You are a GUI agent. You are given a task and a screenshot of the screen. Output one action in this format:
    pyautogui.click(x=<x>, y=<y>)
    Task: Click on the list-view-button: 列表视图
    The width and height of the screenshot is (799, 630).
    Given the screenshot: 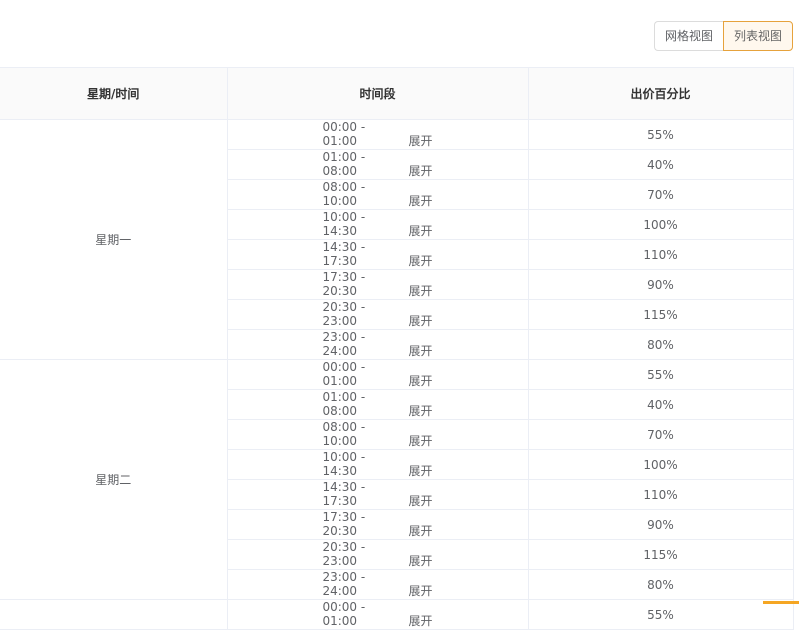 What is the action you would take?
    pyautogui.click(x=758, y=36)
    